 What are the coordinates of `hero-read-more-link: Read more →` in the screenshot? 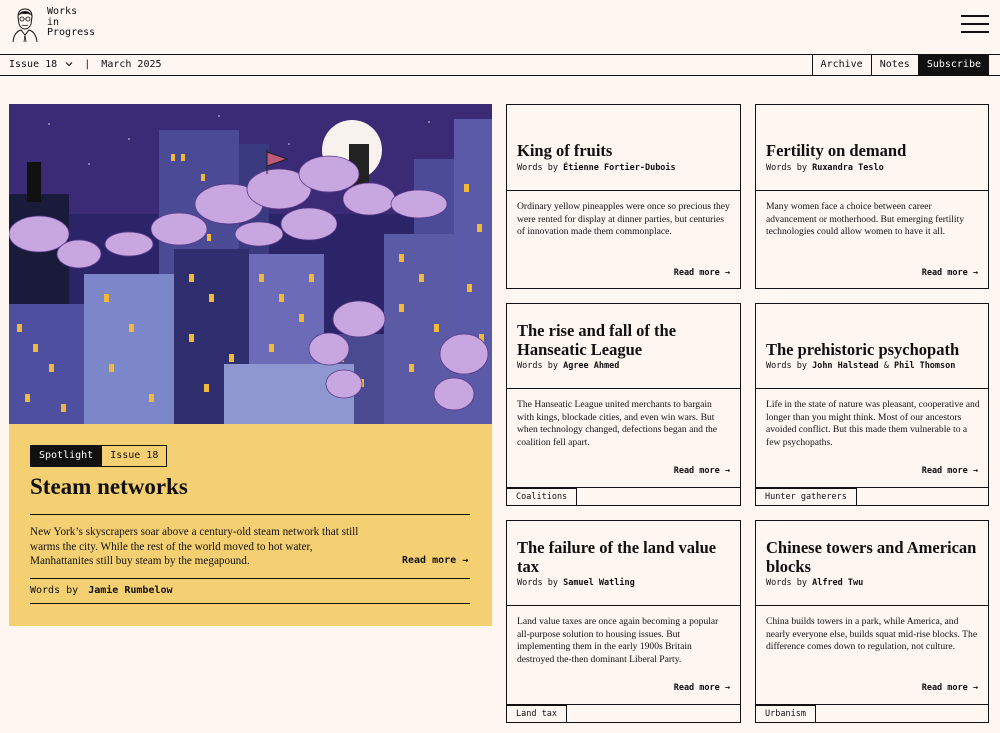 It's located at (435, 560).